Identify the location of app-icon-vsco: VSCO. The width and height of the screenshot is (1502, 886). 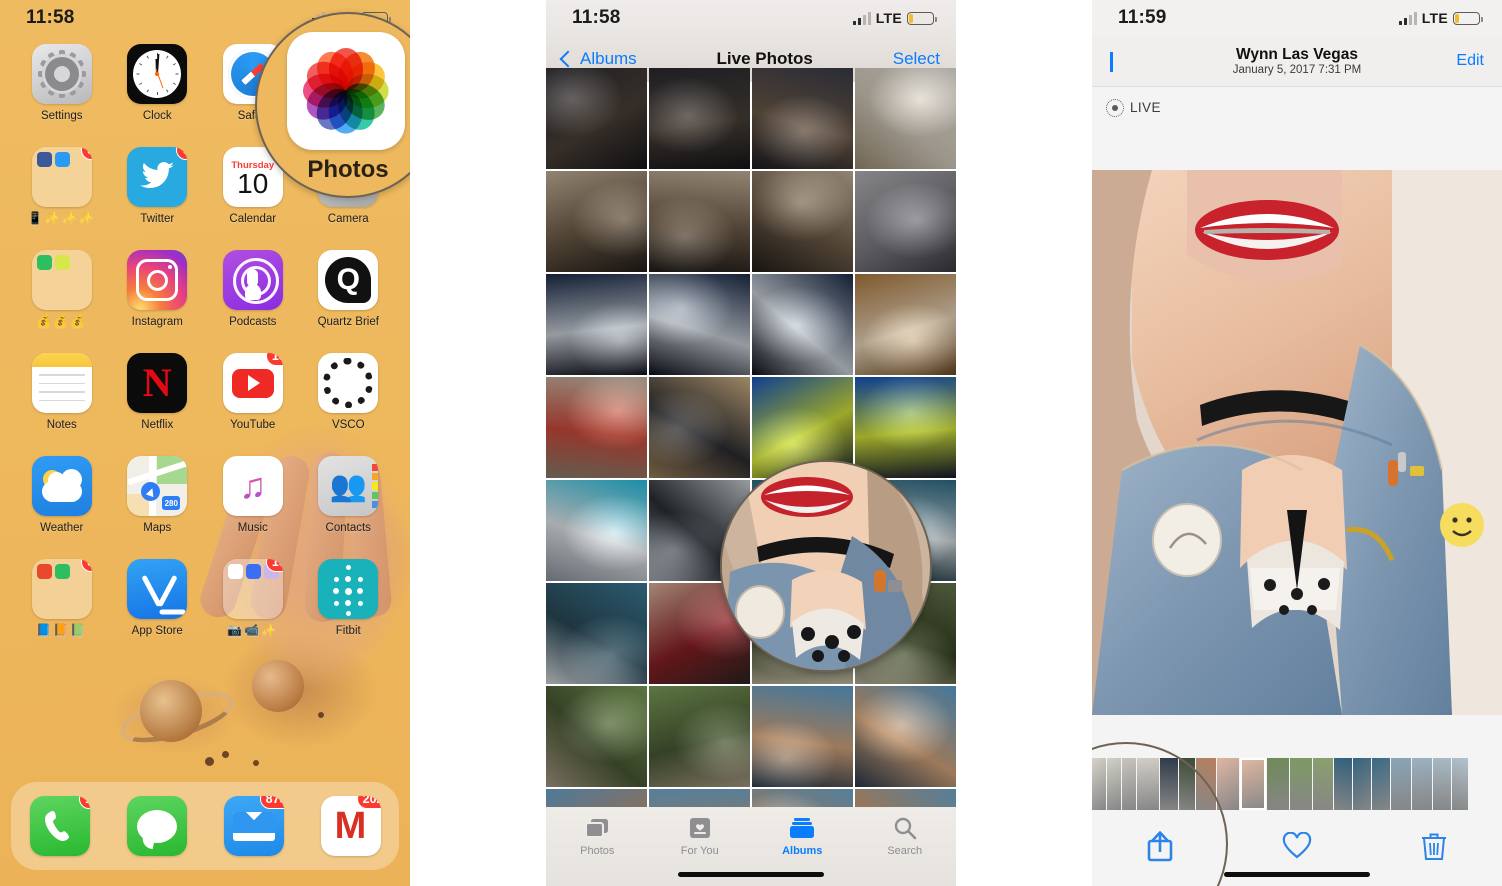
(349, 392).